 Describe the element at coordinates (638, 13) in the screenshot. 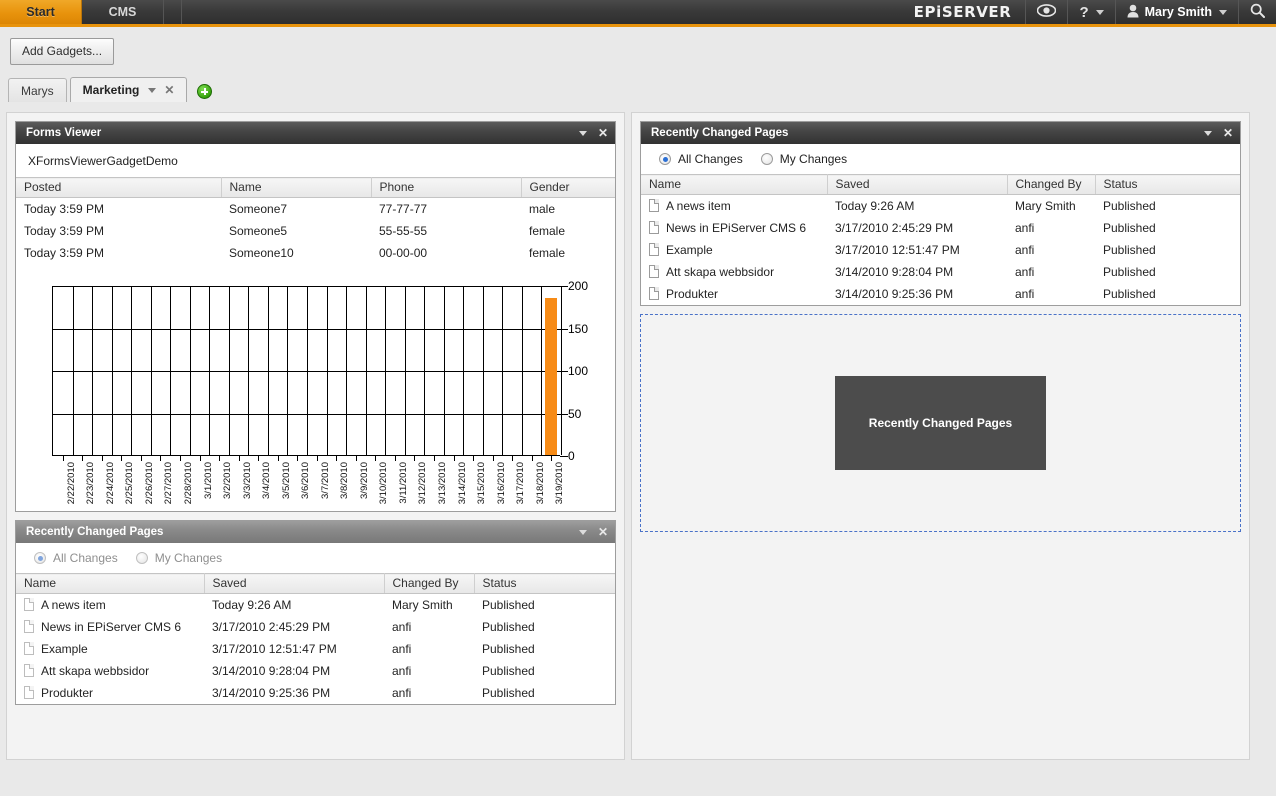

I see `global-header: Start CMS EPiSERVER ? Mary Smith` at that location.